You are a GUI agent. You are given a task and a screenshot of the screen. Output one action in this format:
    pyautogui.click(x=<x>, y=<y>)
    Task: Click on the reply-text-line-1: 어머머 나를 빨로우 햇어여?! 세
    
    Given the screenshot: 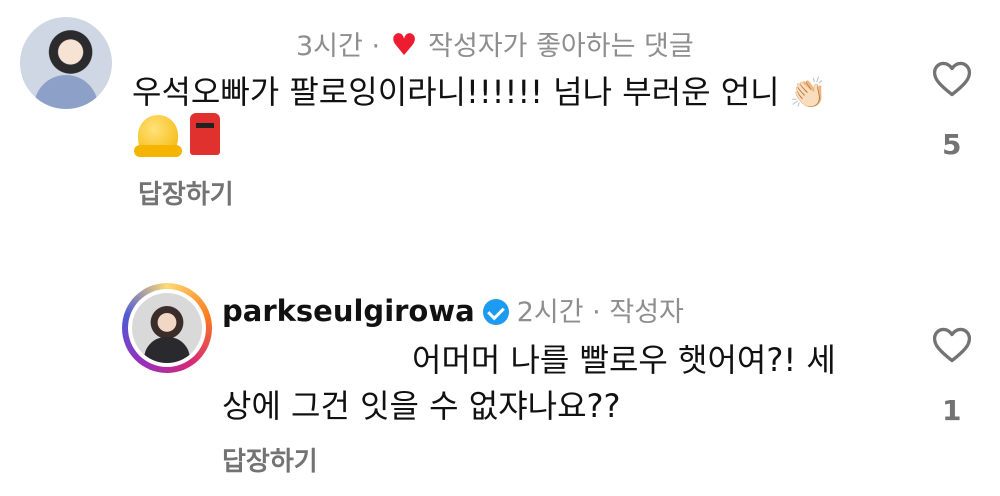 What is the action you would take?
    pyautogui.click(x=624, y=360)
    